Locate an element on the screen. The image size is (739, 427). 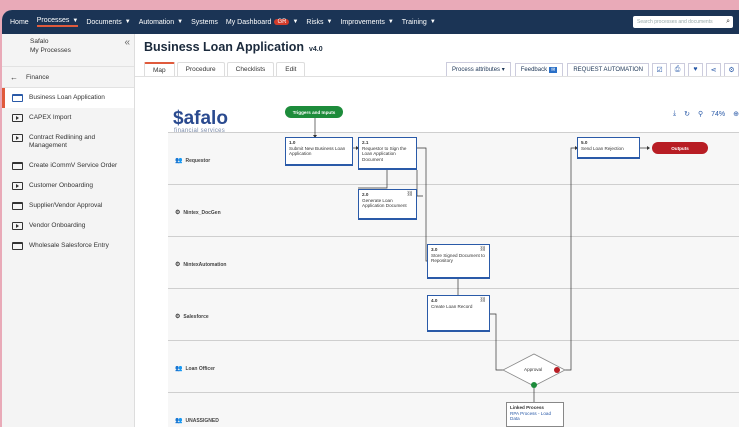
outputs: Outputs is located at coordinates (680, 148).